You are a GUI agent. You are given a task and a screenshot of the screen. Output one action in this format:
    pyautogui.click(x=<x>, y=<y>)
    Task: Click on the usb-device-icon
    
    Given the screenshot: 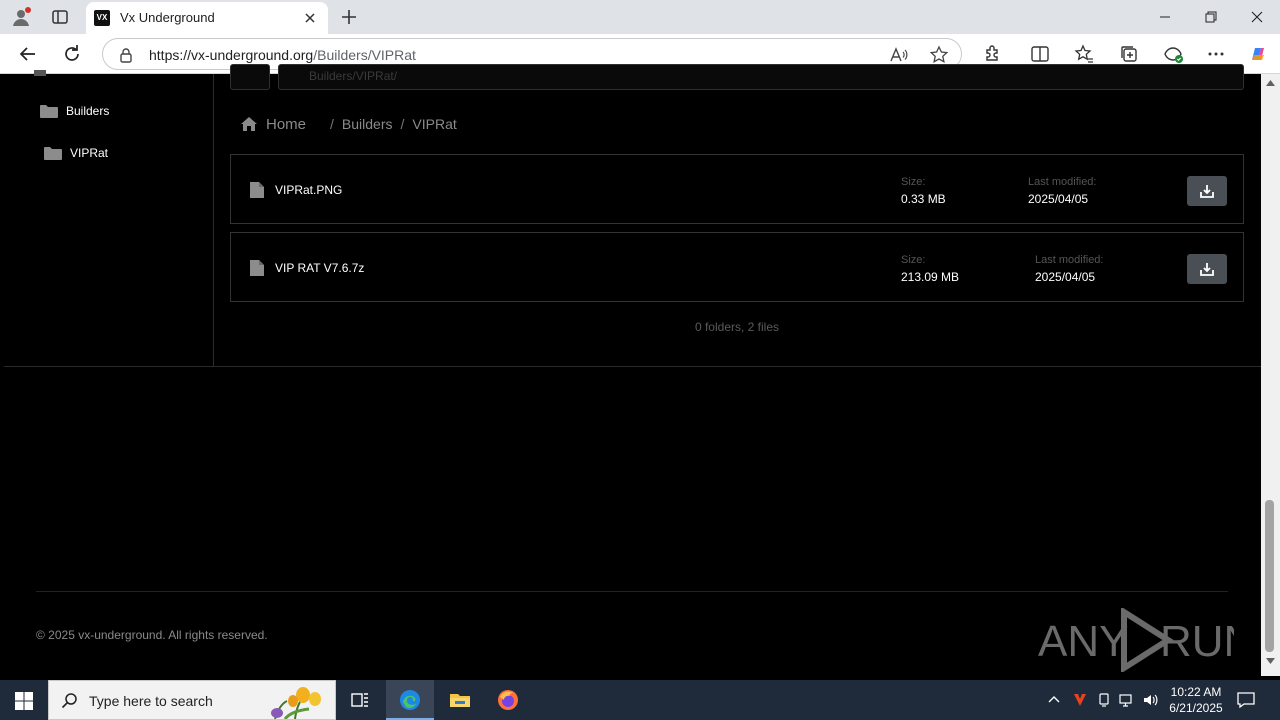 What is the action you would take?
    pyautogui.click(x=1104, y=700)
    